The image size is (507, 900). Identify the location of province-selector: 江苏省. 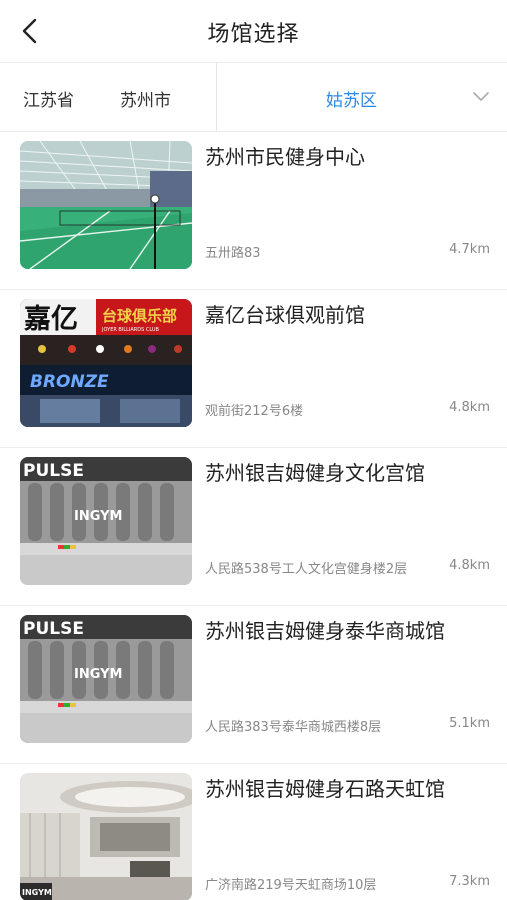
(48, 98).